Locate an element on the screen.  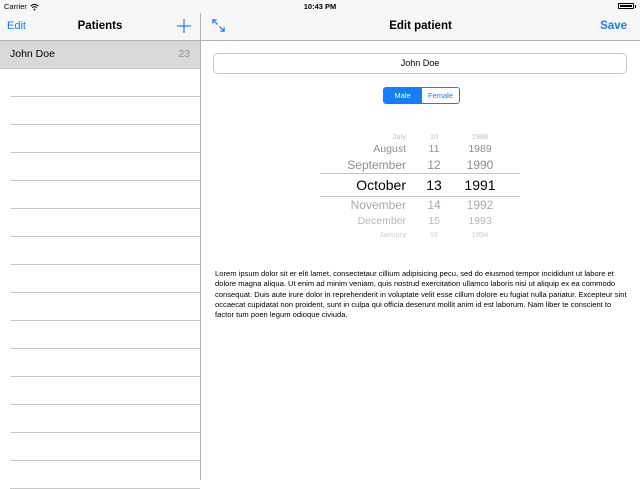
picker-year-item: 1988 is located at coordinates (480, 136).